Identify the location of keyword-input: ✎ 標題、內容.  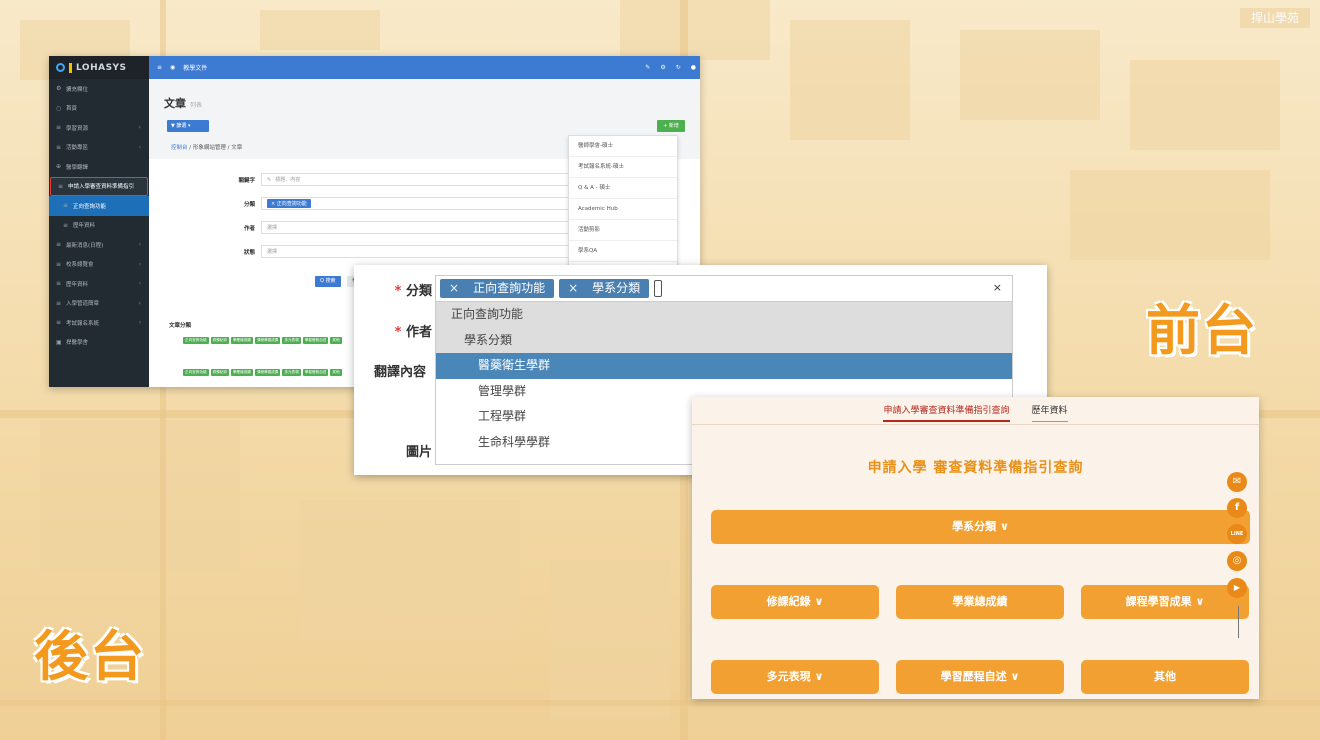
(426, 179).